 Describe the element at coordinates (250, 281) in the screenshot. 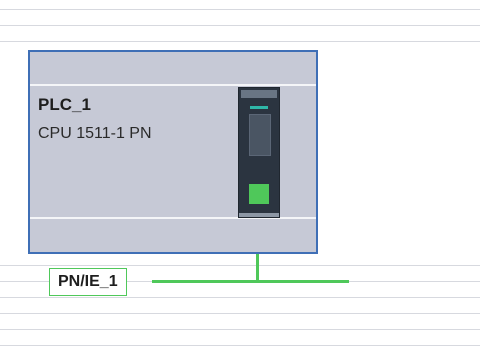

I see `network-subnet-line` at that location.